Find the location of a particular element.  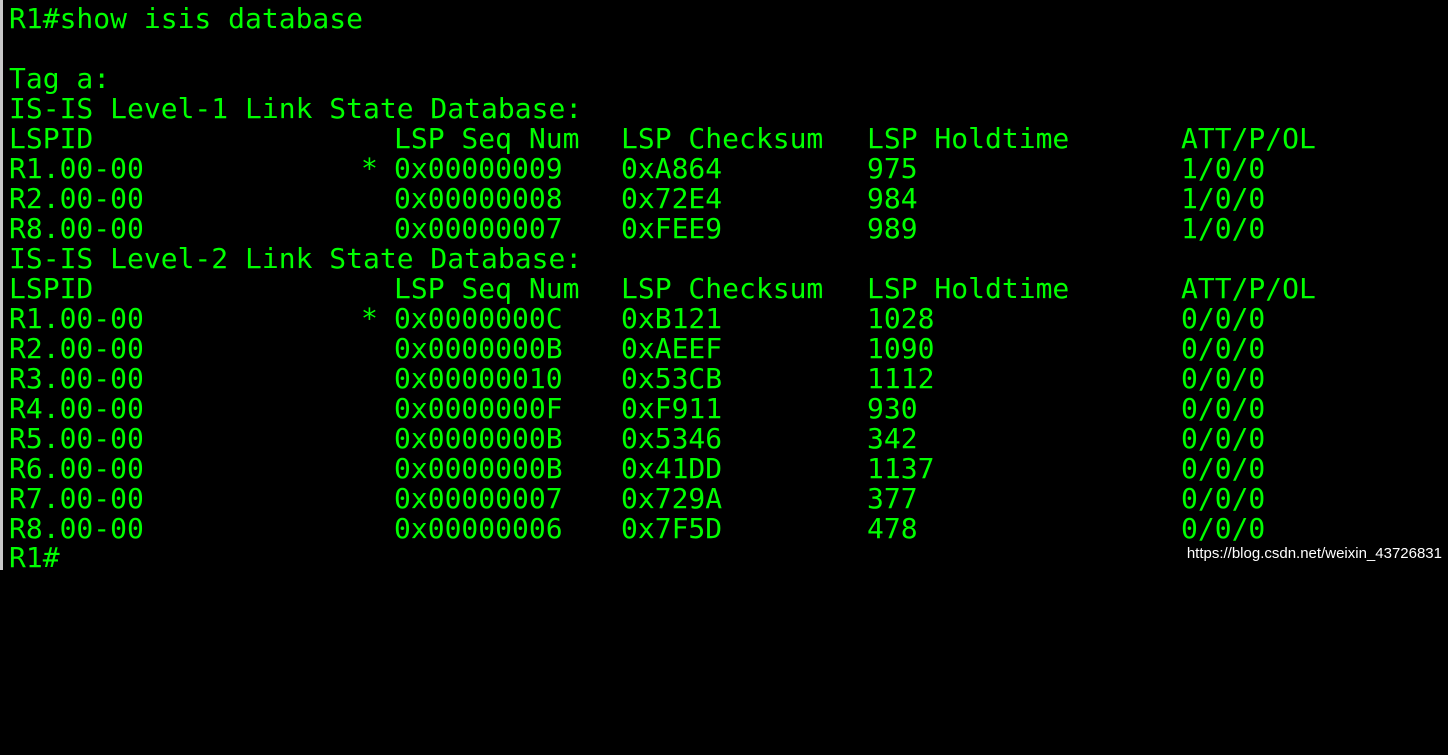

table-row: R3.00-00 0x00000010 0x53CB 1112 0/0/0 is located at coordinates (637, 379).